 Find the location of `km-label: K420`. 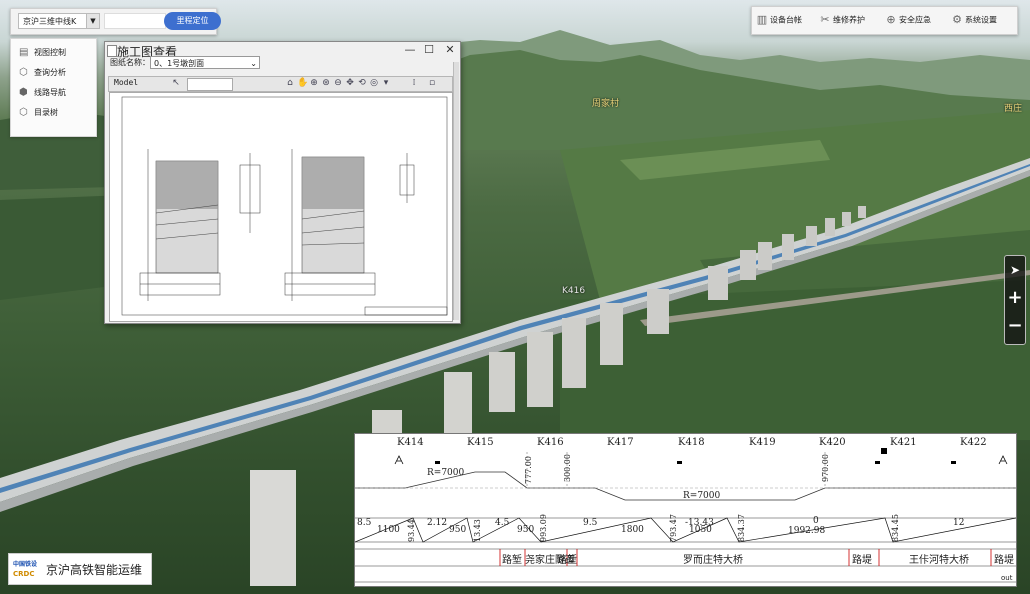

km-label: K420 is located at coordinates (832, 442).